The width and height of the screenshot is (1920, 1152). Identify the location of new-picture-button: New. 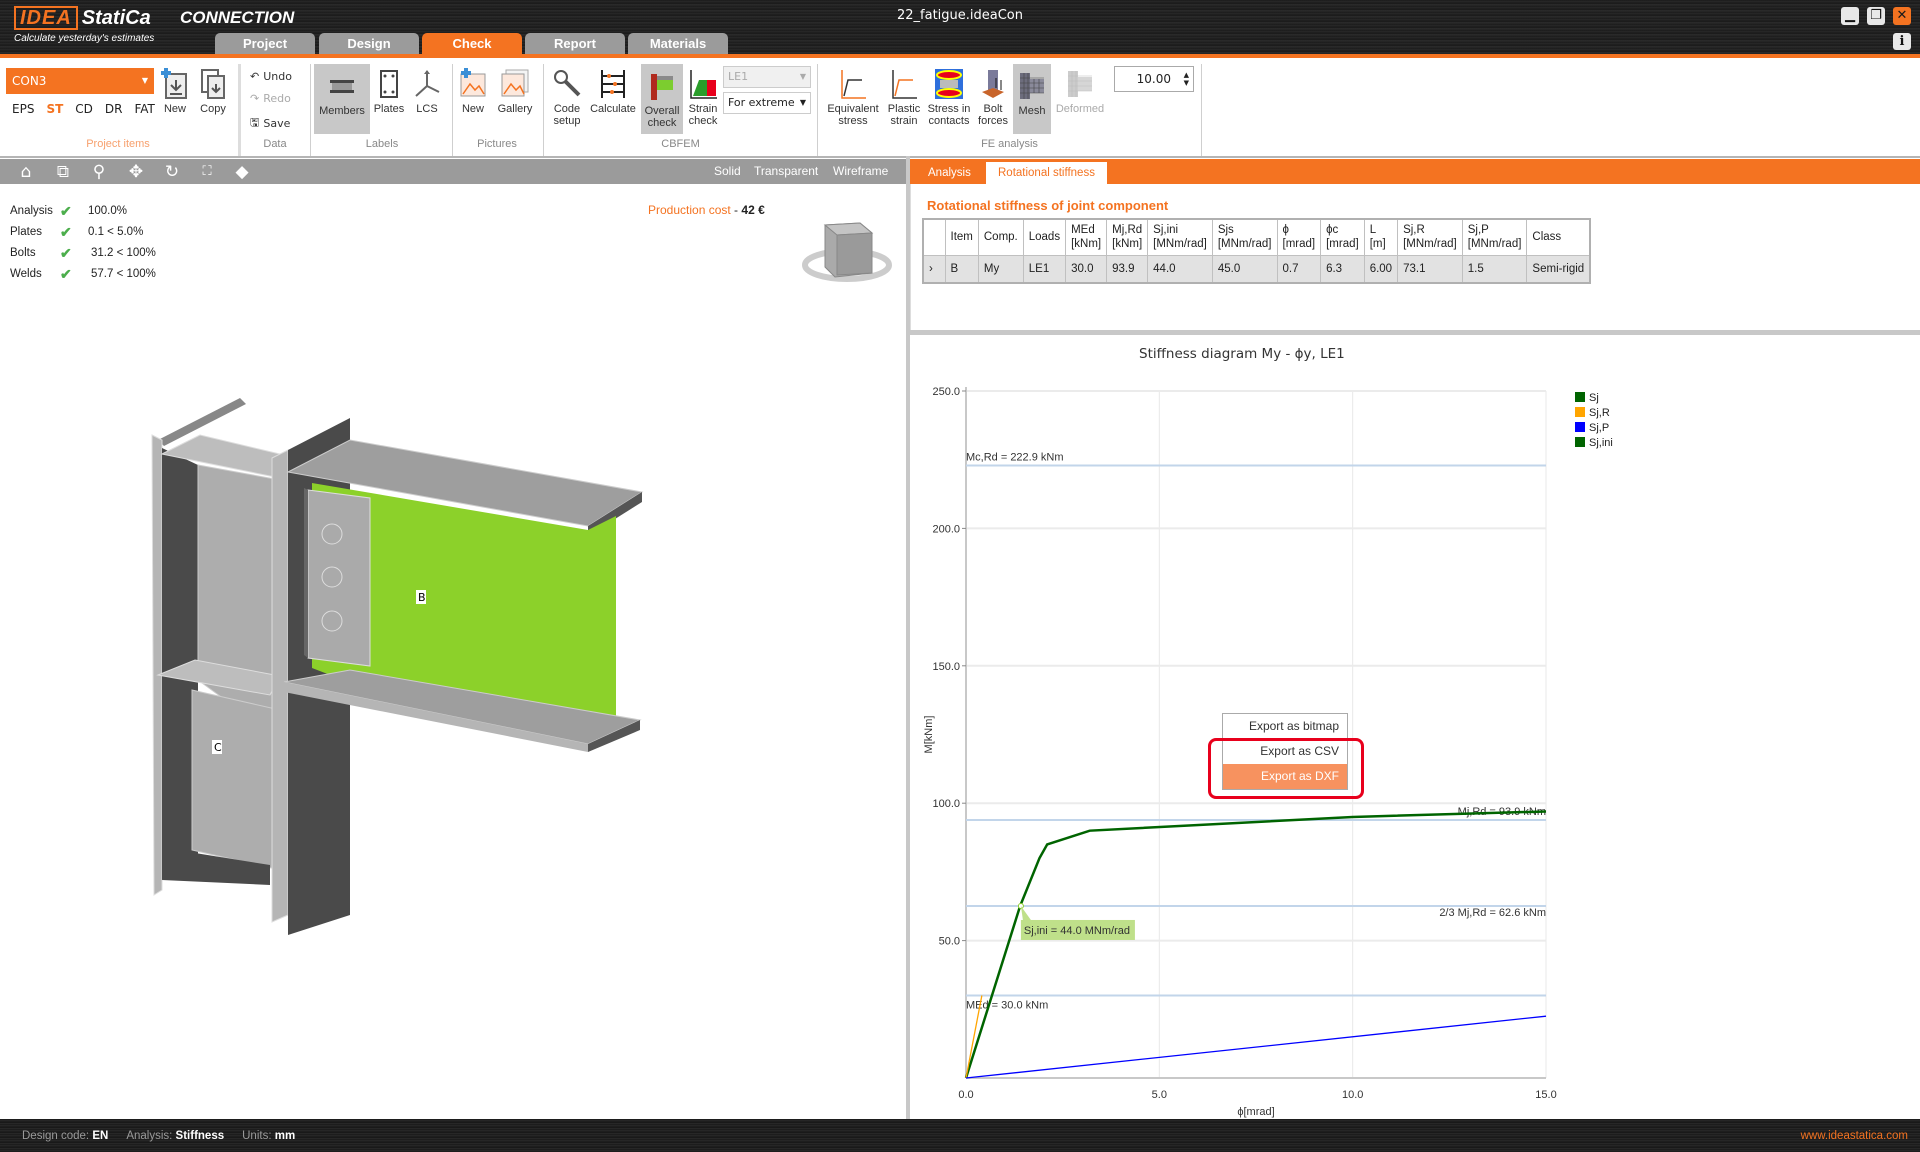
(473, 90).